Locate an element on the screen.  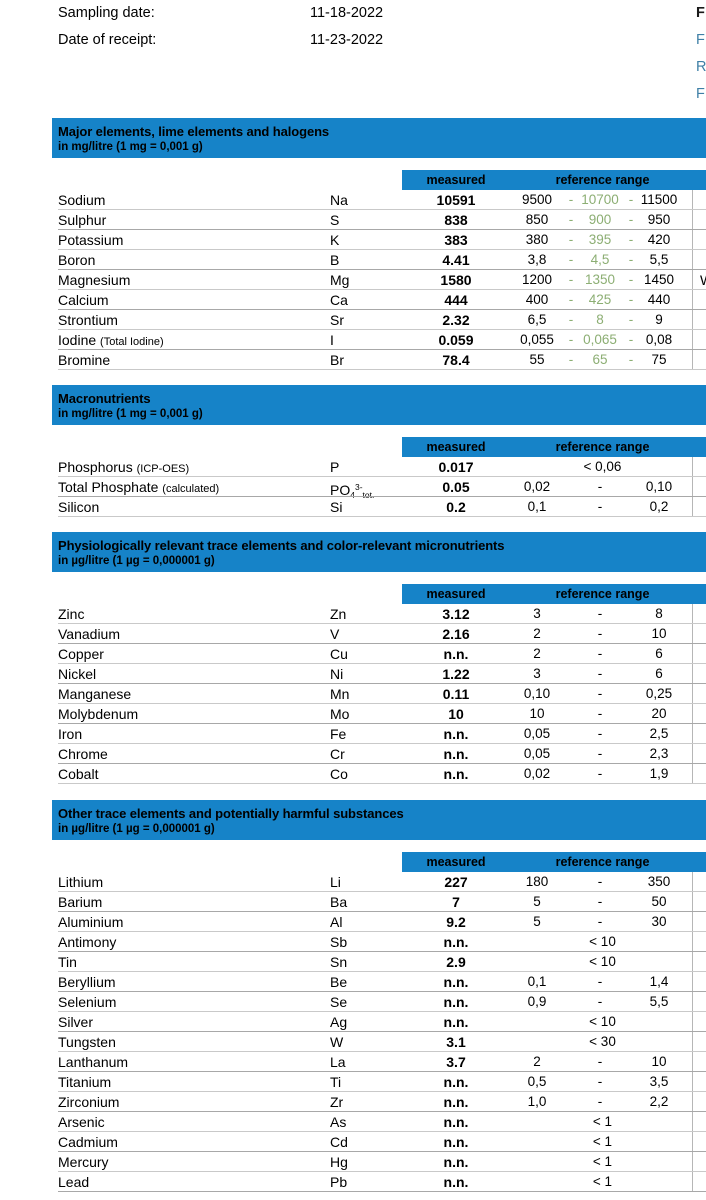
table-row: Copper Cu n.n. 2 - 6 is located at coordinates (353, 654).